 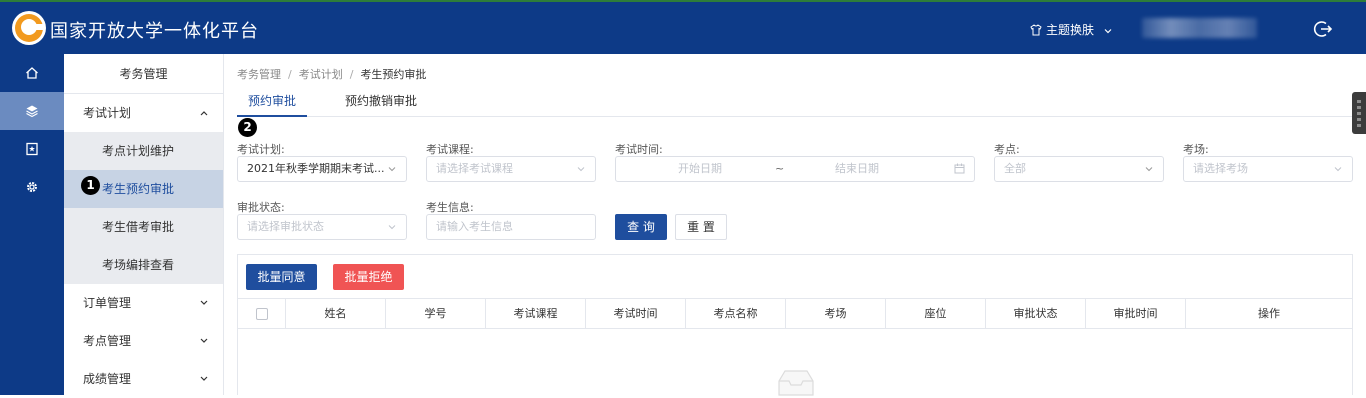 I want to click on gear-icon, so click(x=32, y=187).